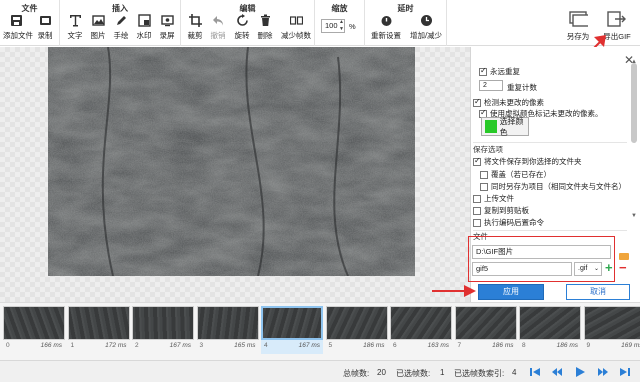 This screenshot has width=640, height=382. What do you see at coordinates (477, 198) in the screenshot?
I see `upload-checkbox` at bounding box center [477, 198].